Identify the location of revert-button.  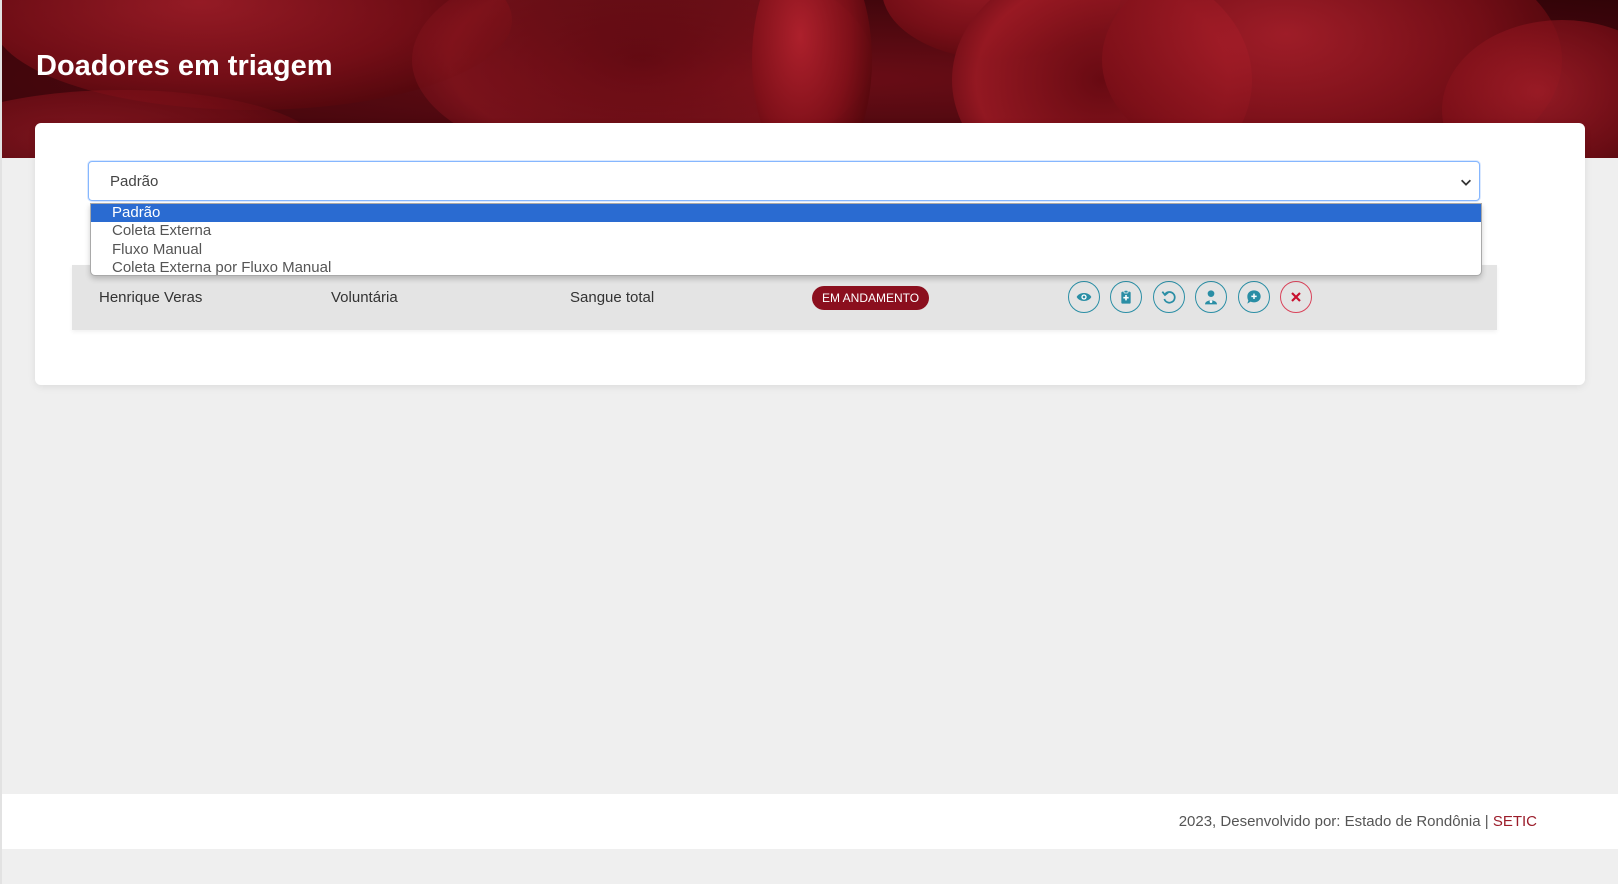
(1169, 297).